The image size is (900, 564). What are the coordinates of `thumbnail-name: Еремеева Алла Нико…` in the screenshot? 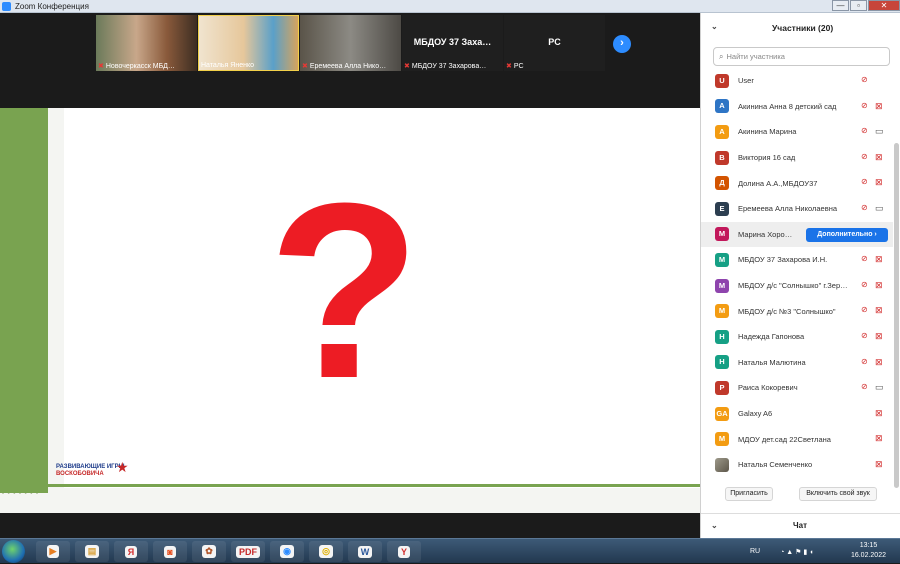 It's located at (348, 66).